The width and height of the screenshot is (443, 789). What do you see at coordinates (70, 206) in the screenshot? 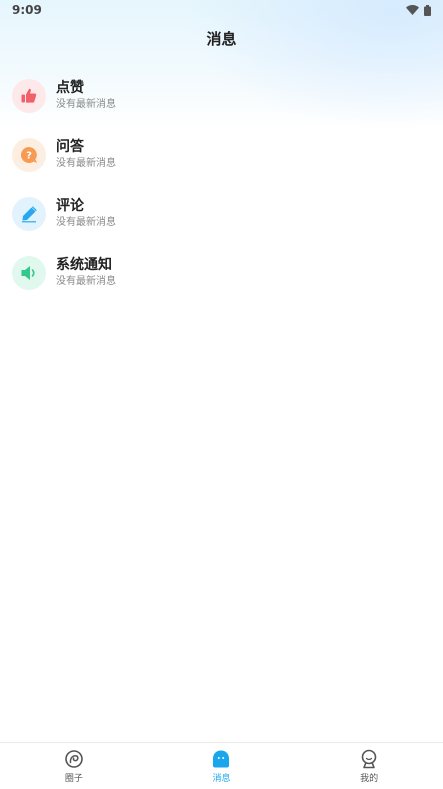
I see `message-title: 评论` at bounding box center [70, 206].